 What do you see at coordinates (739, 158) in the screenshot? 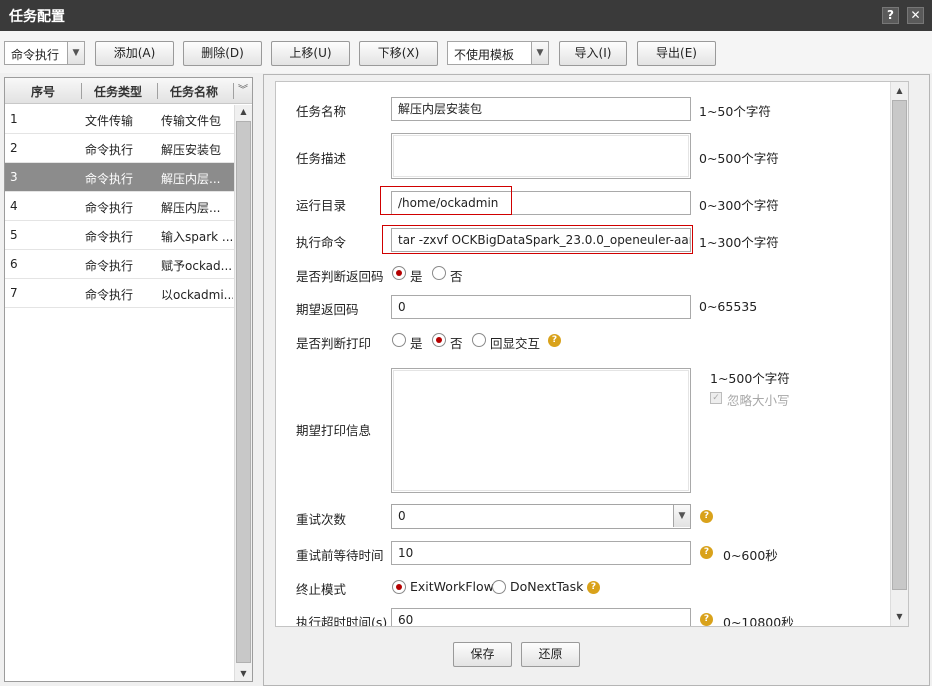
I see `task-desc-hint: 0~500个字符` at bounding box center [739, 158].